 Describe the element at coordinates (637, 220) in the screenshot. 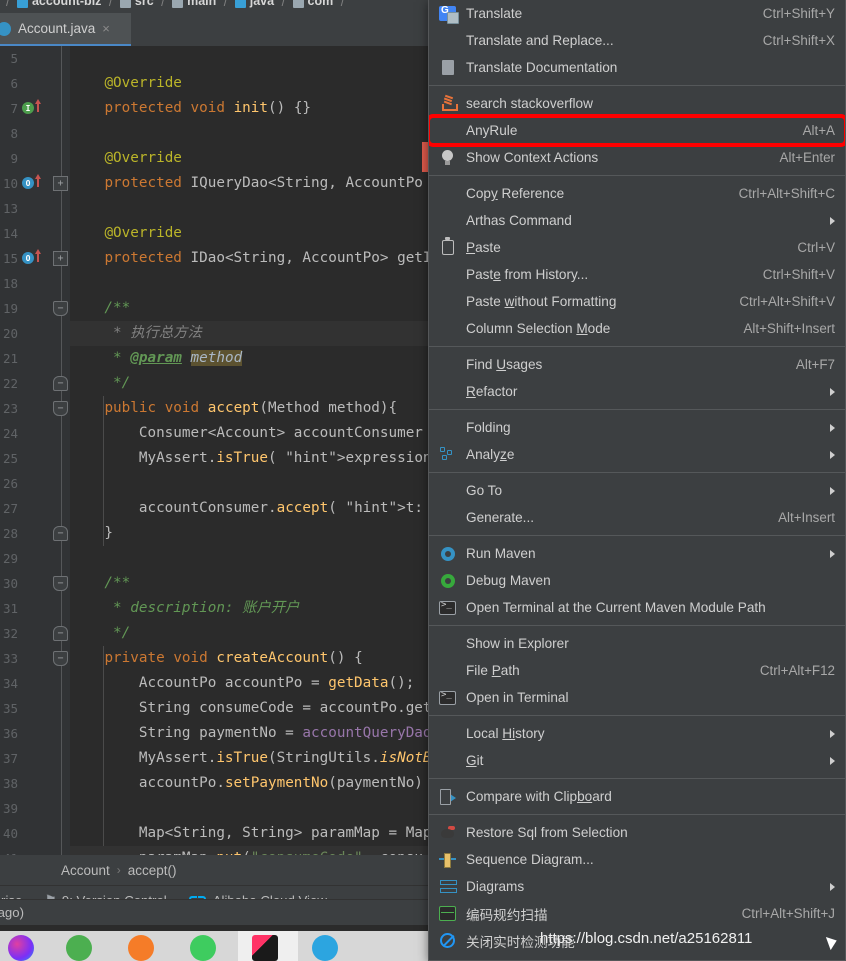

I see `menu-item-arthas-command: Arthas Command` at that location.